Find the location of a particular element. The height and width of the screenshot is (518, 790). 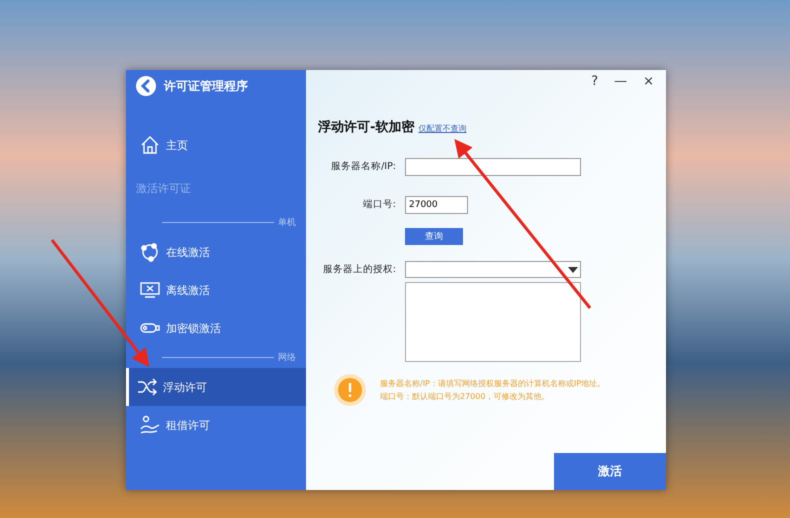

house-icon is located at coordinates (150, 145).